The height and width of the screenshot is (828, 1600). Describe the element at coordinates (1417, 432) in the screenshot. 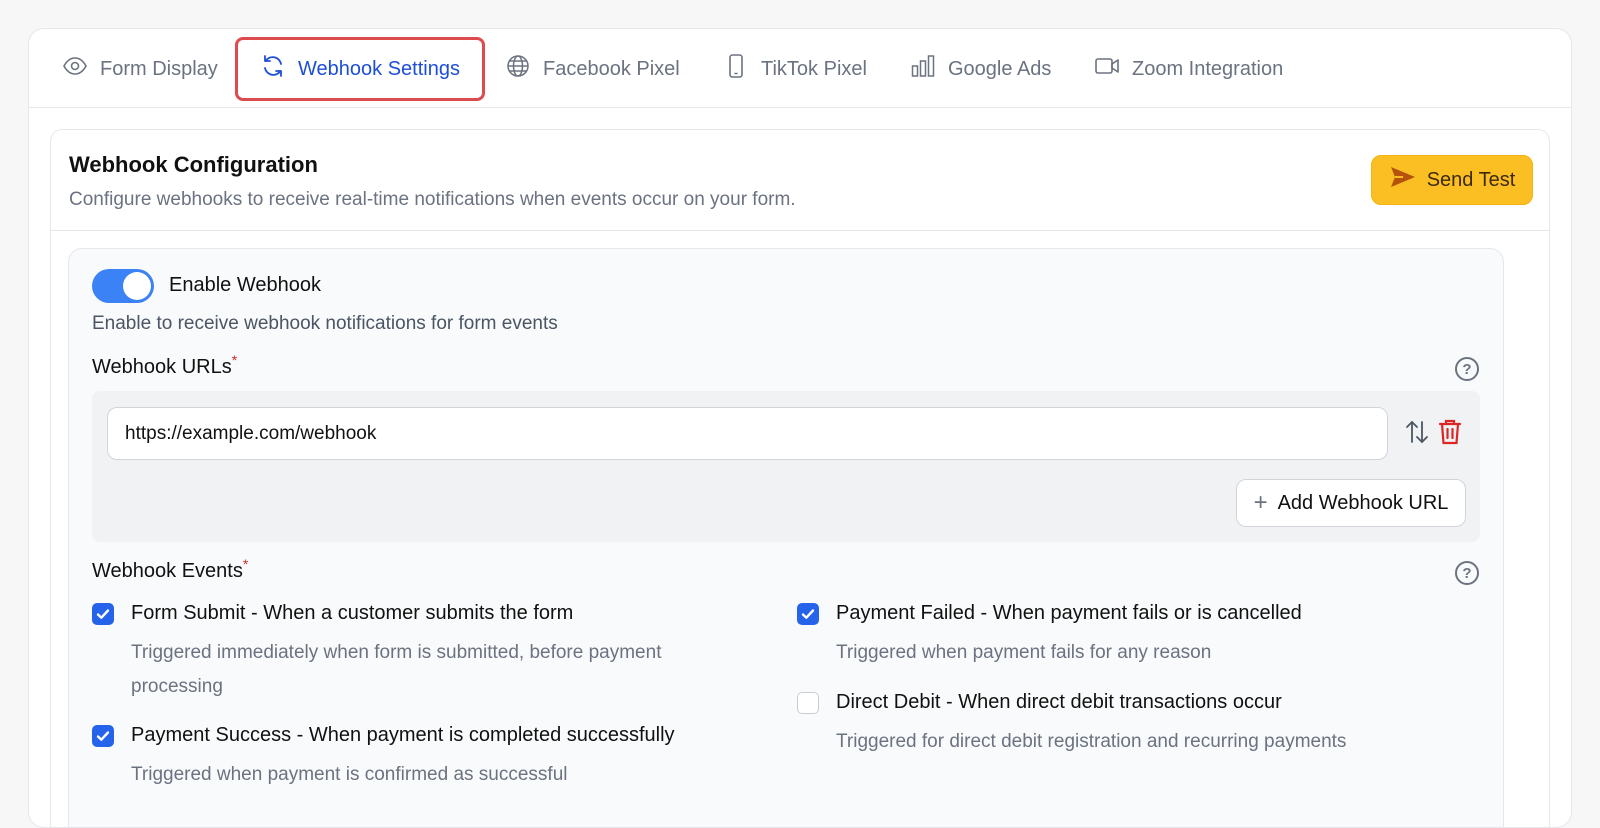

I see `reorder-icon` at that location.